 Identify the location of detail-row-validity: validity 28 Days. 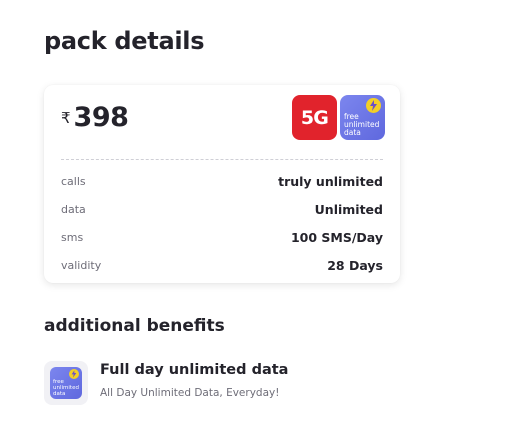
(222, 265).